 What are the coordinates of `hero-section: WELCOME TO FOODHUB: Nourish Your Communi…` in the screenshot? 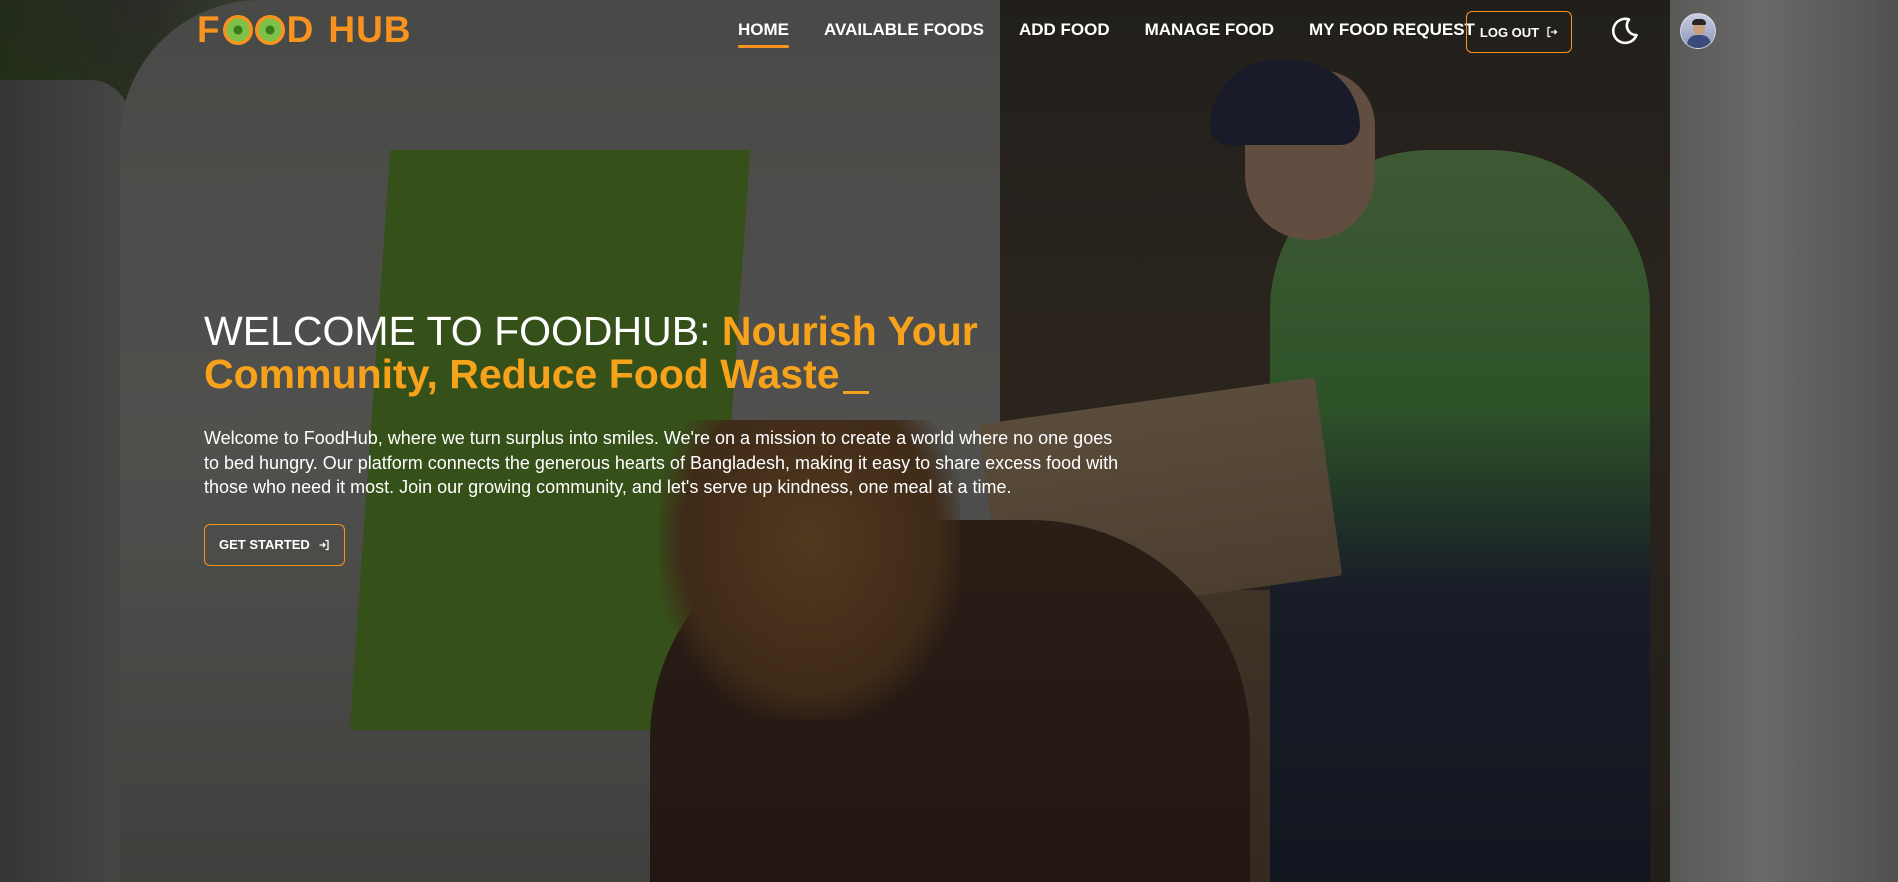 It's located at (669, 438).